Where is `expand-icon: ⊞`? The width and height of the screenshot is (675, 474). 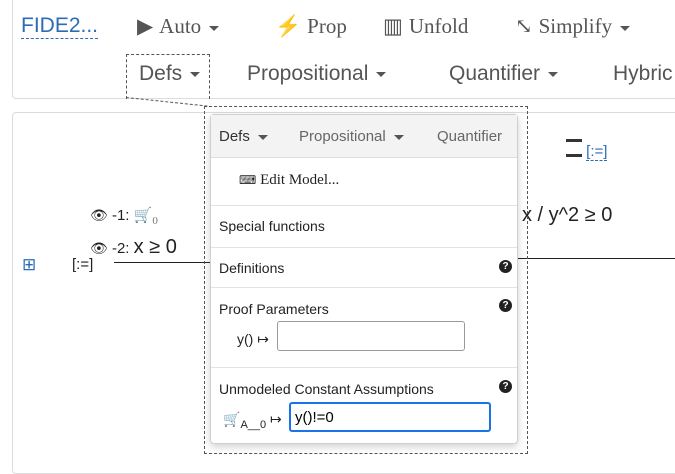 expand-icon: ⊞ is located at coordinates (29, 265).